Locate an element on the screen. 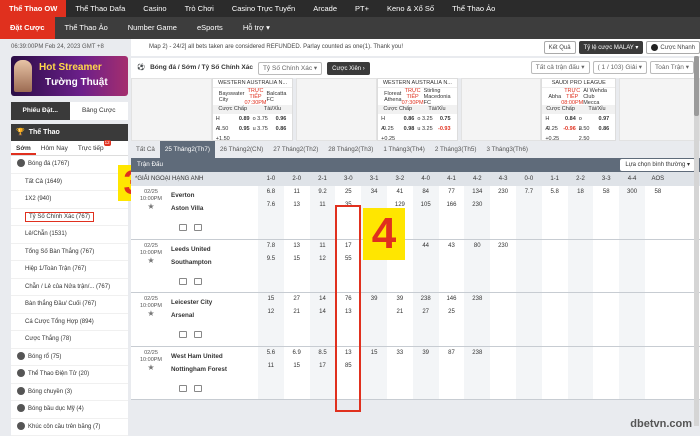 Image resolution: width=700 pixels, height=436 pixels. odds-value: 0.84 is located at coordinates (570, 119).